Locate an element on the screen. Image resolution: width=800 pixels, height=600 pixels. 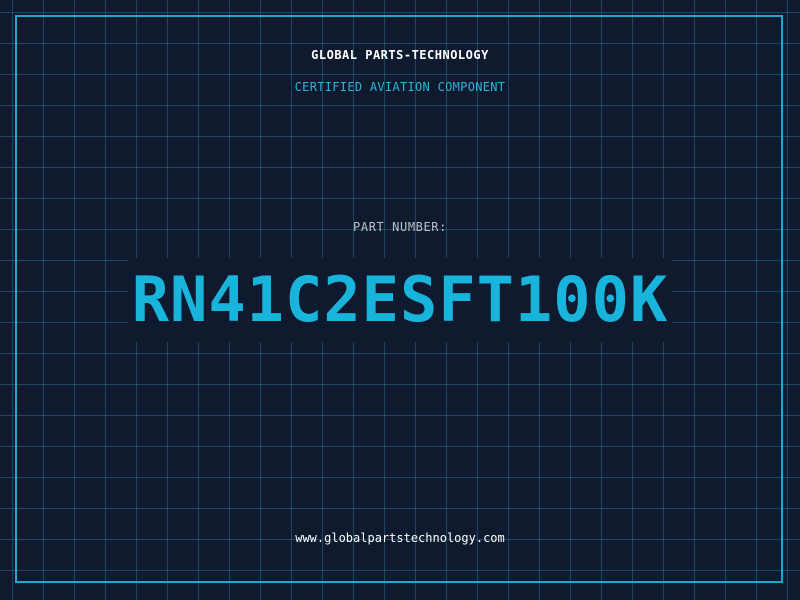
website-url: www.globalpartstechnology.com is located at coordinates (400, 538).